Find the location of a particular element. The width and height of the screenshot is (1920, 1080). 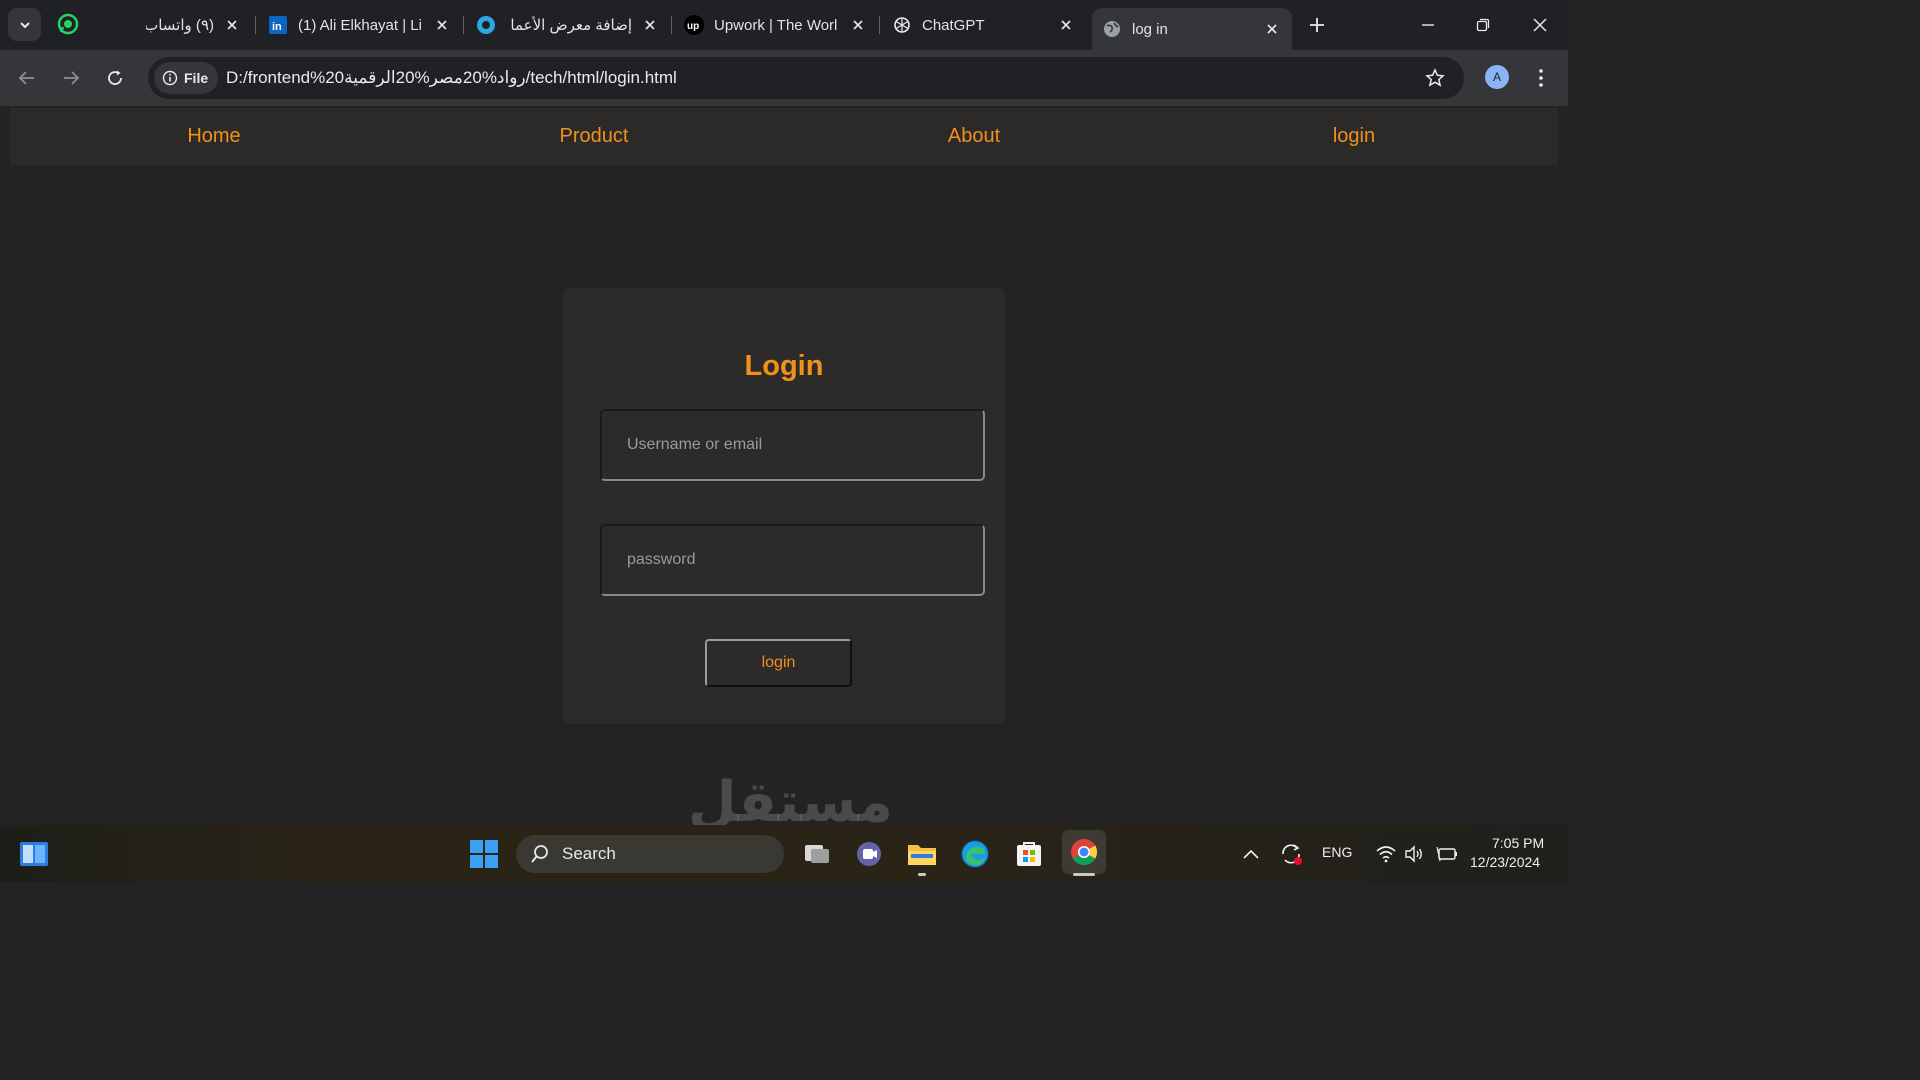

tab-mostaql: إضافة معرض الأعما is located at coordinates (568, 25).